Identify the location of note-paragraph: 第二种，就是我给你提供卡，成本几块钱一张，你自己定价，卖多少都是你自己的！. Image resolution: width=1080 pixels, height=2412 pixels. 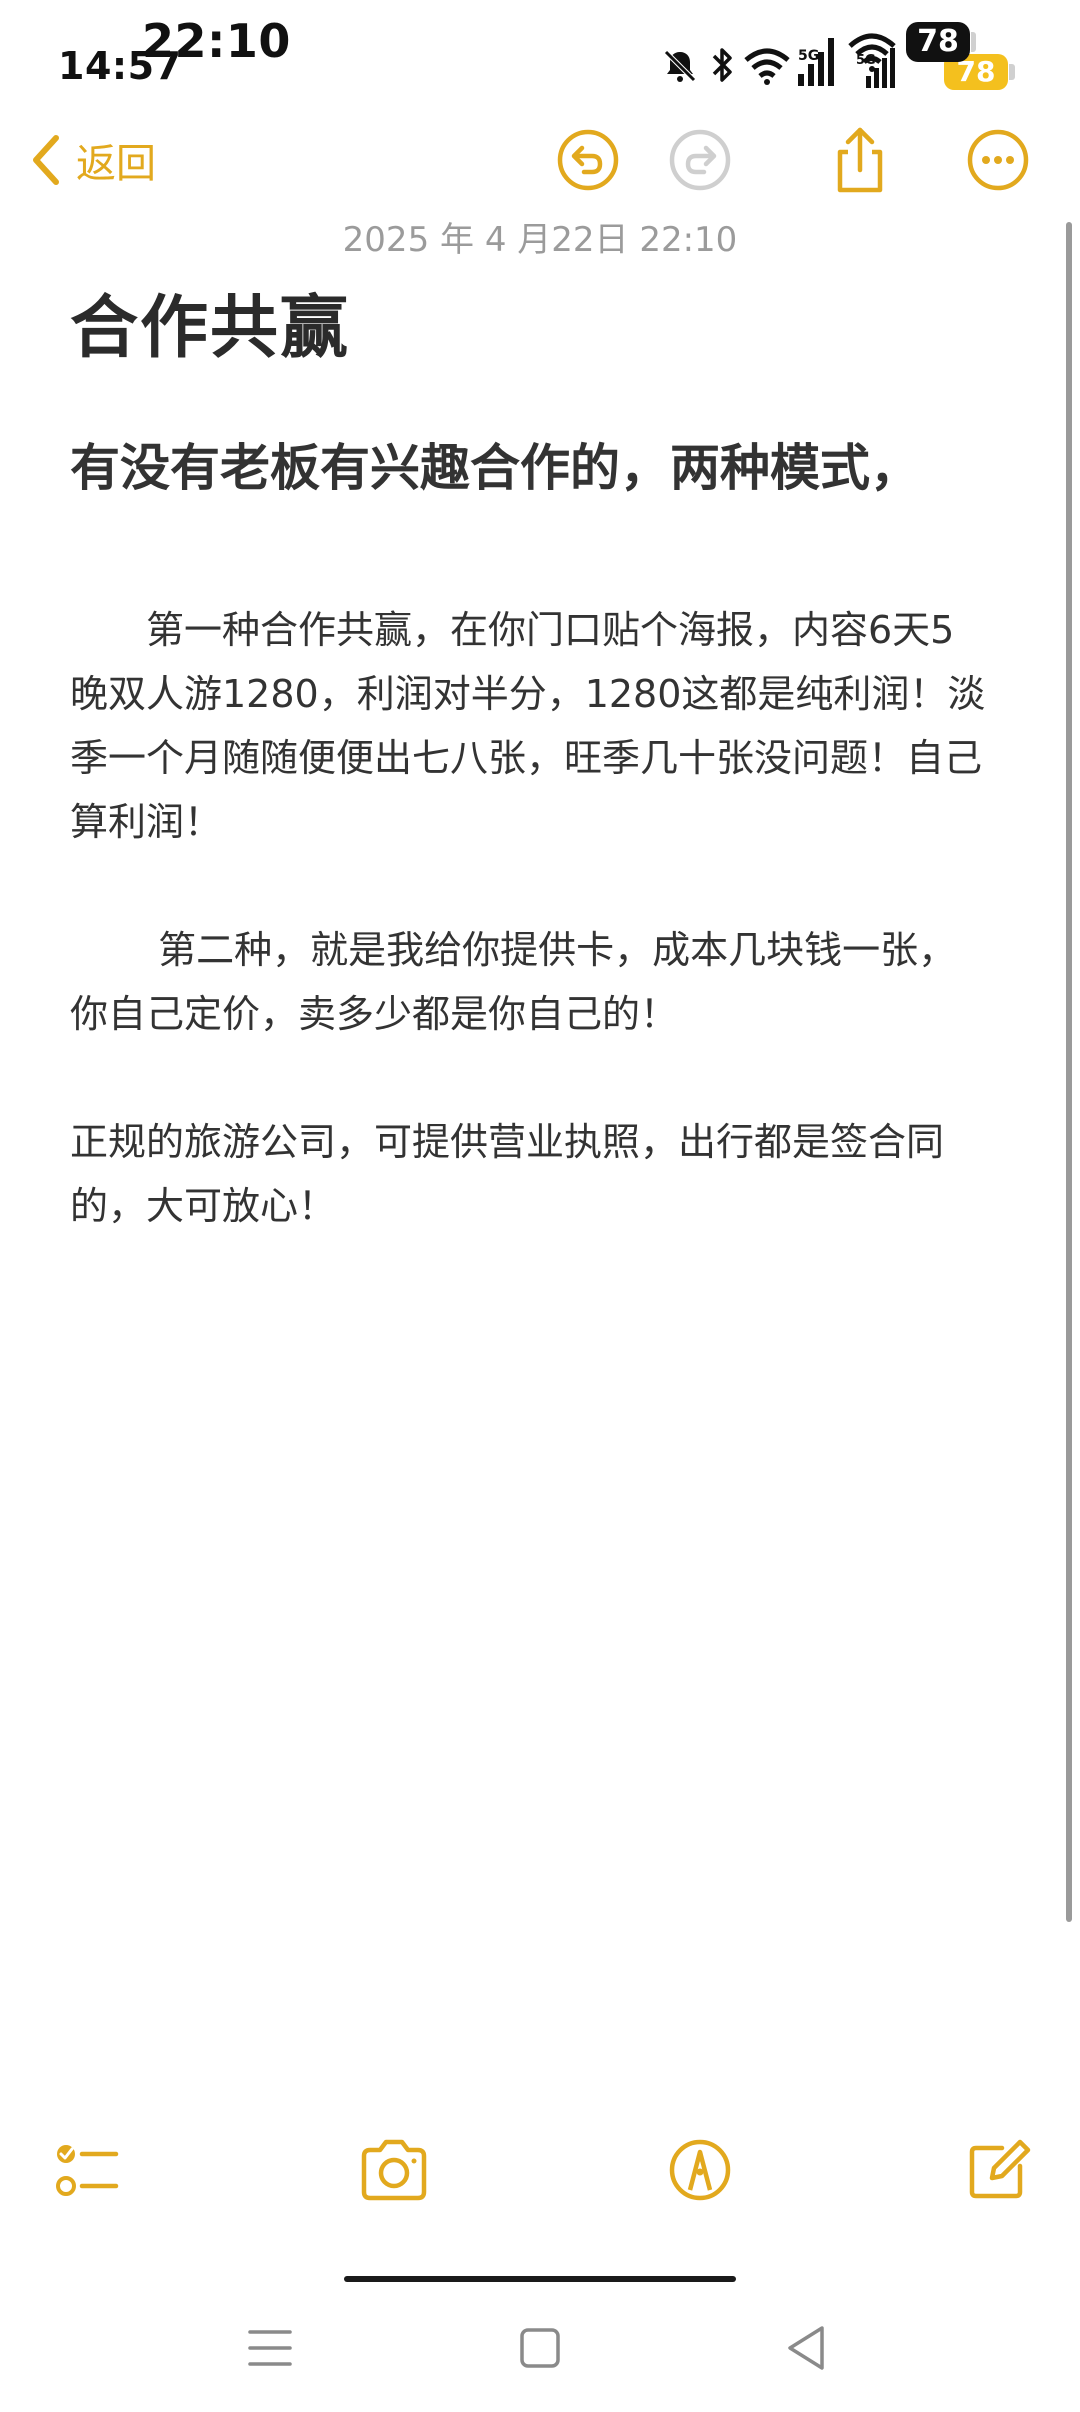
(513, 982).